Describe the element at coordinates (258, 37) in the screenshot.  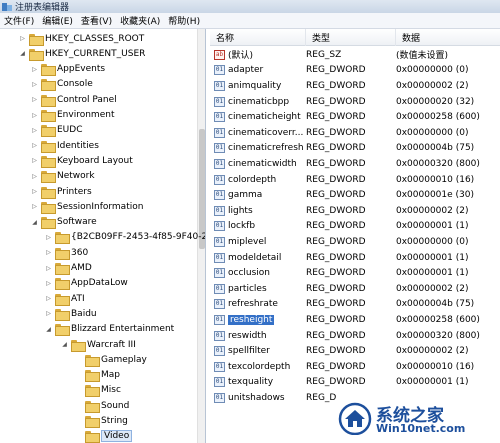
I see `column-name: 名称` at that location.